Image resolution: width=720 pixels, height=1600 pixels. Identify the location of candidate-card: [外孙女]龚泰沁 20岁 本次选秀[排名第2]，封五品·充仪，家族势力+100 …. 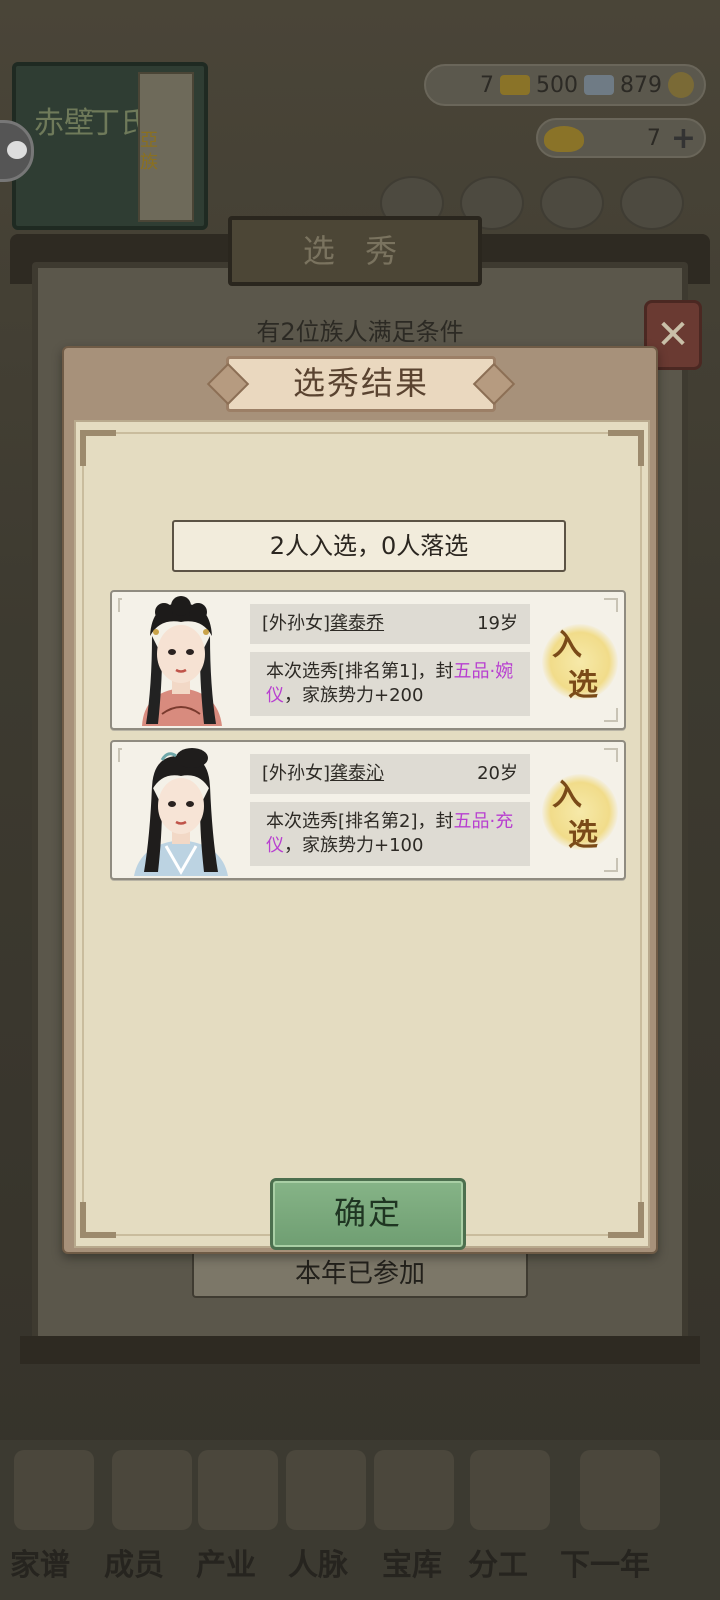
(368, 810).